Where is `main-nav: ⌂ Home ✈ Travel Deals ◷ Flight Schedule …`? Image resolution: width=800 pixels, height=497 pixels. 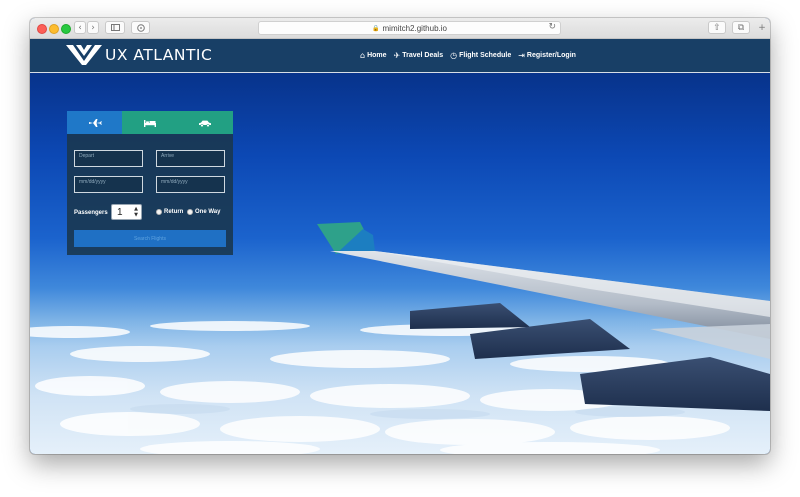
main-nav: ⌂ Home ✈ Travel Deals ◷ Flight Schedule … is located at coordinates (468, 55).